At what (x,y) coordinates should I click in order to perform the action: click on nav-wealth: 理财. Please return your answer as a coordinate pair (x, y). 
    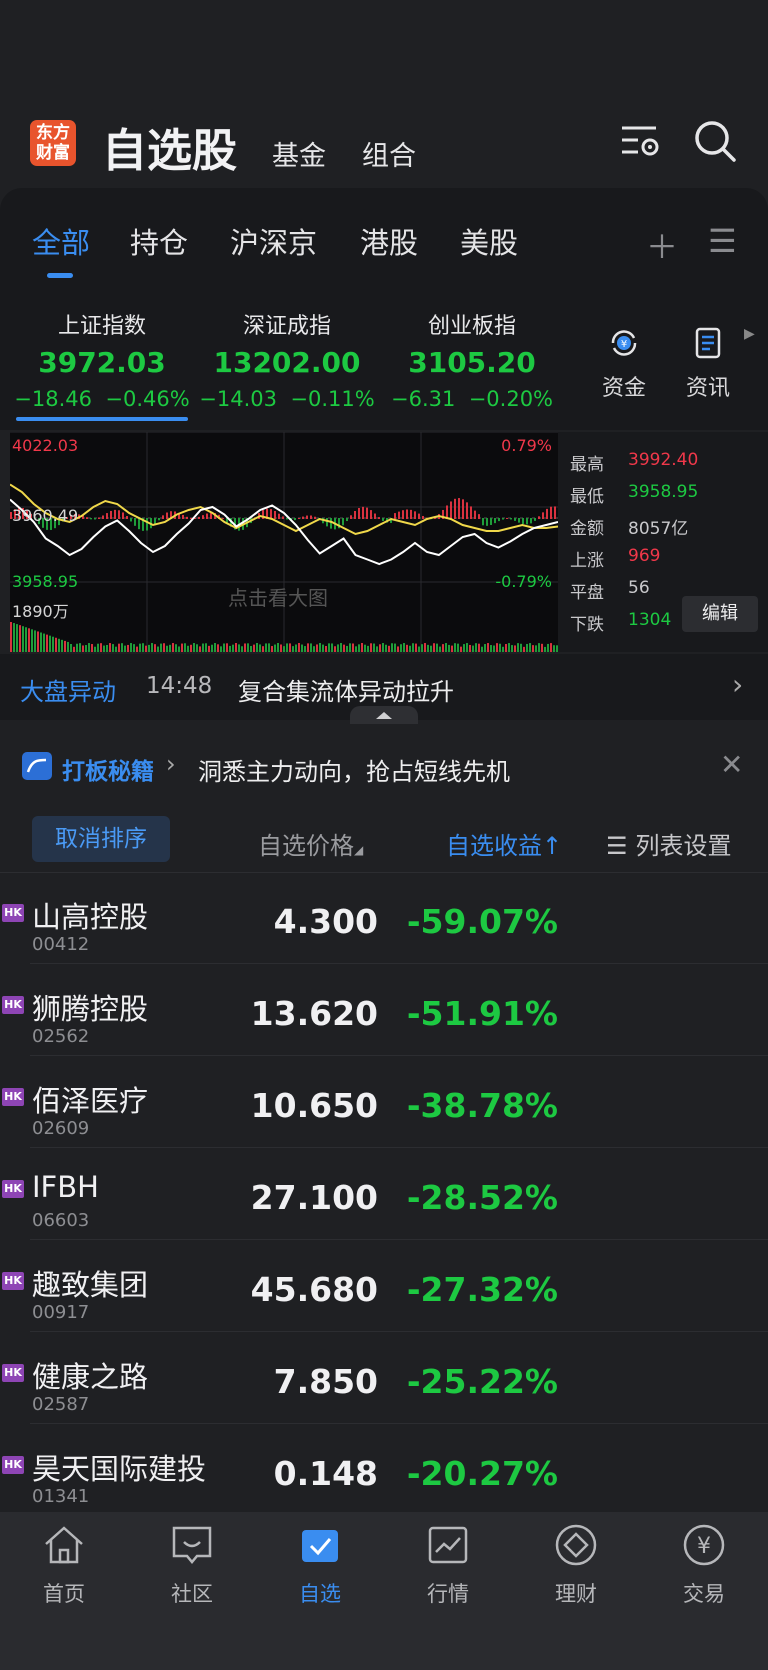
    Looking at the image, I should click on (576, 1565).